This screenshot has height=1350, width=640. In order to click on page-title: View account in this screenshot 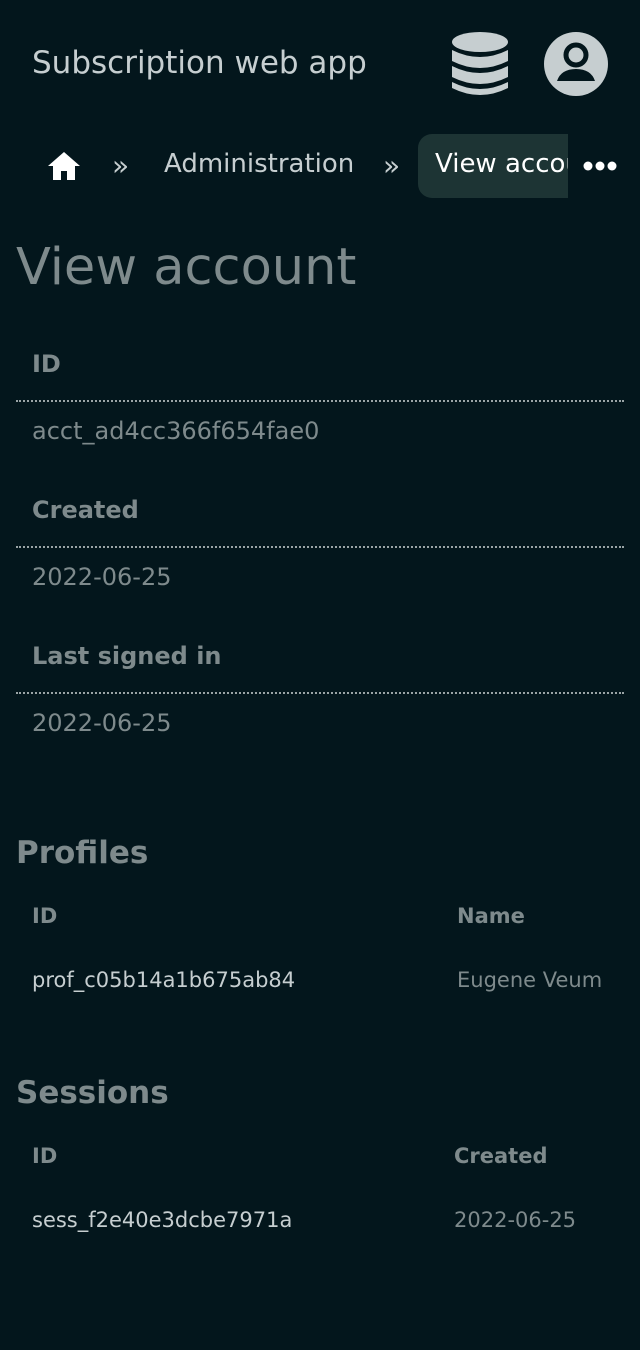, I will do `click(186, 267)`.